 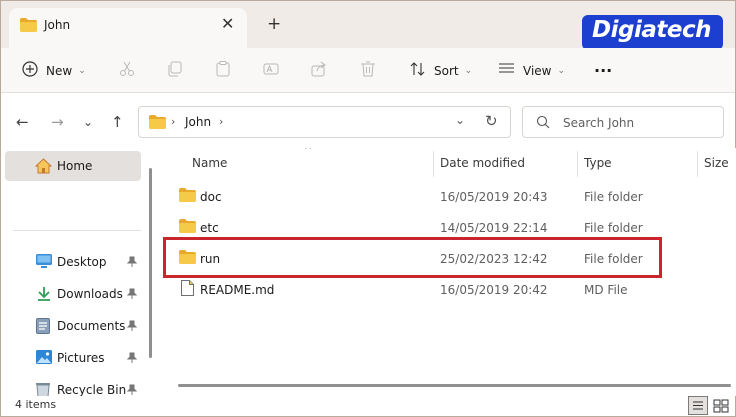 I want to click on share-button, so click(x=319, y=70).